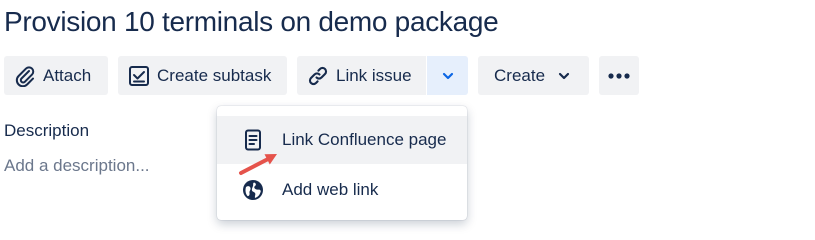  I want to click on annotation-arrow-icon, so click(258, 164).